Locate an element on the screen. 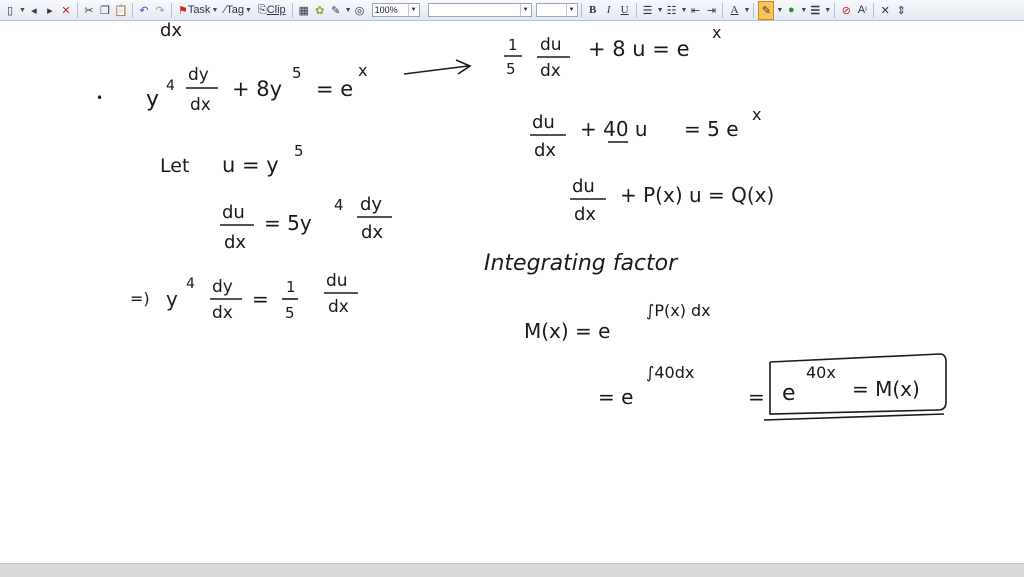 The width and height of the screenshot is (1024, 577). implies-five: 5 is located at coordinates (290, 313).